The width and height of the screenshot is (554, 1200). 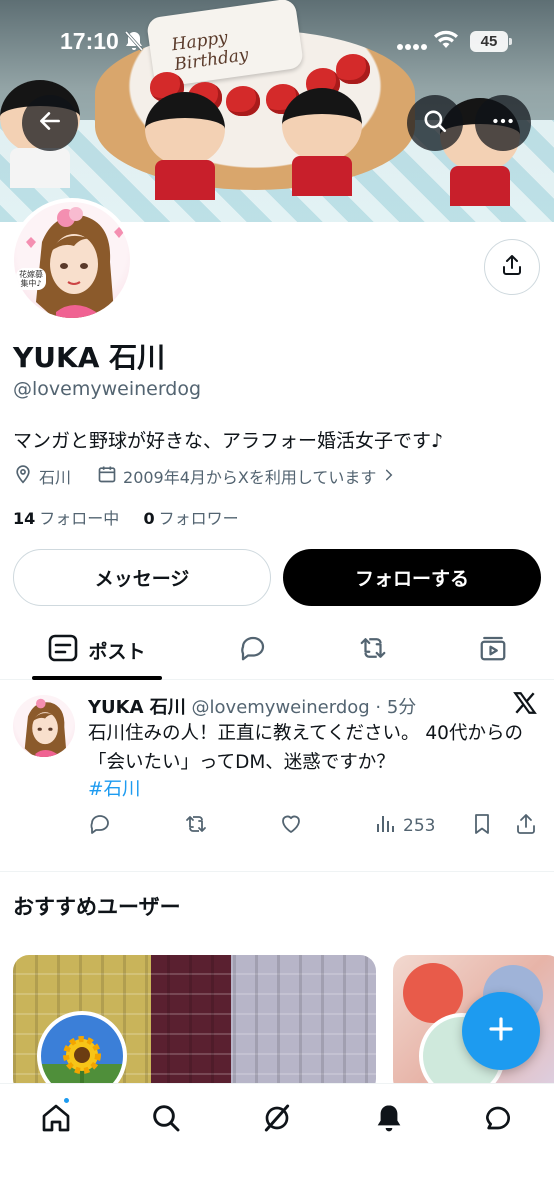 What do you see at coordinates (412, 577) in the screenshot?
I see `follow-button: フォローする` at bounding box center [412, 577].